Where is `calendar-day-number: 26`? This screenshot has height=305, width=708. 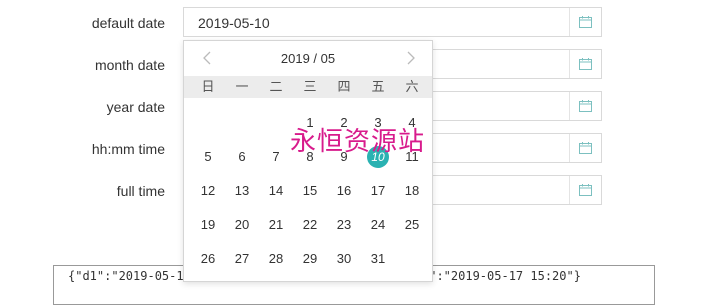 calendar-day-number: 26 is located at coordinates (208, 258).